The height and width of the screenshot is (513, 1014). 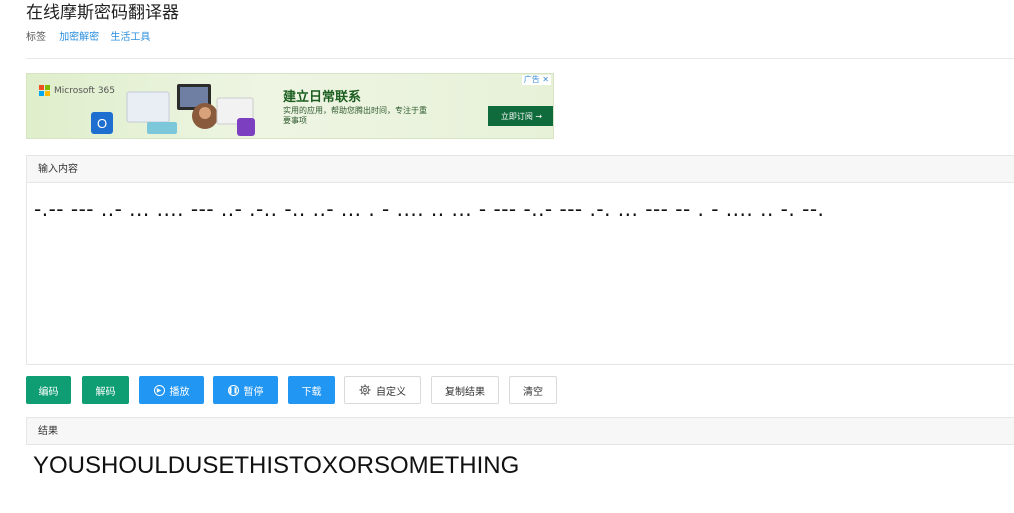 What do you see at coordinates (365, 390) in the screenshot?
I see `gear-icon` at bounding box center [365, 390].